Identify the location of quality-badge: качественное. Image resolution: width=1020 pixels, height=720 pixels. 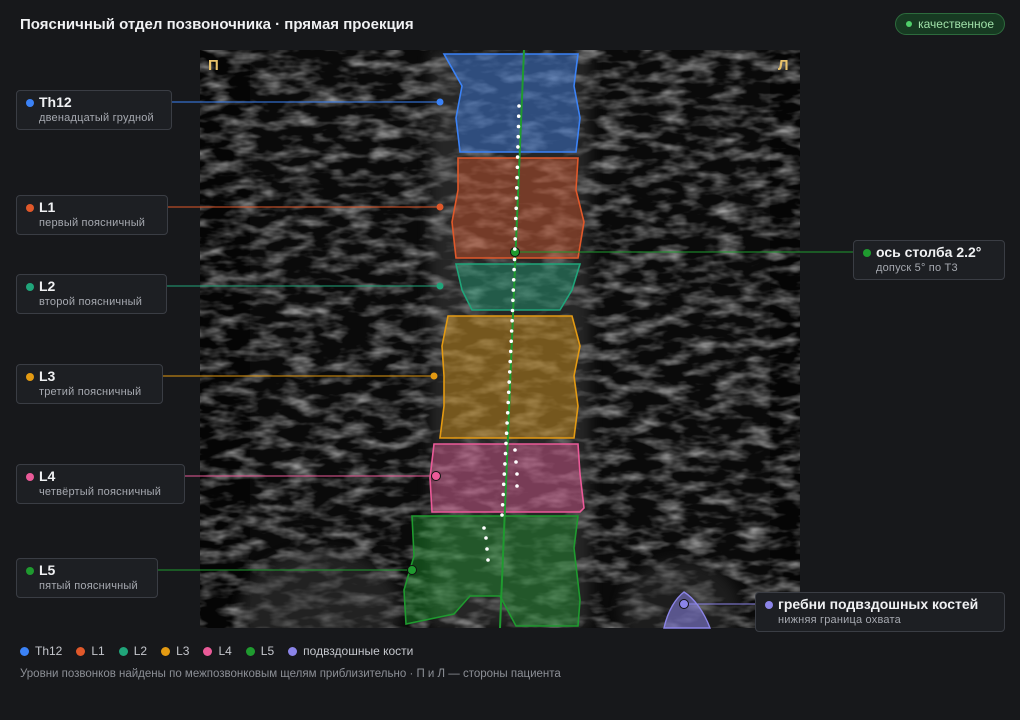
(950, 24).